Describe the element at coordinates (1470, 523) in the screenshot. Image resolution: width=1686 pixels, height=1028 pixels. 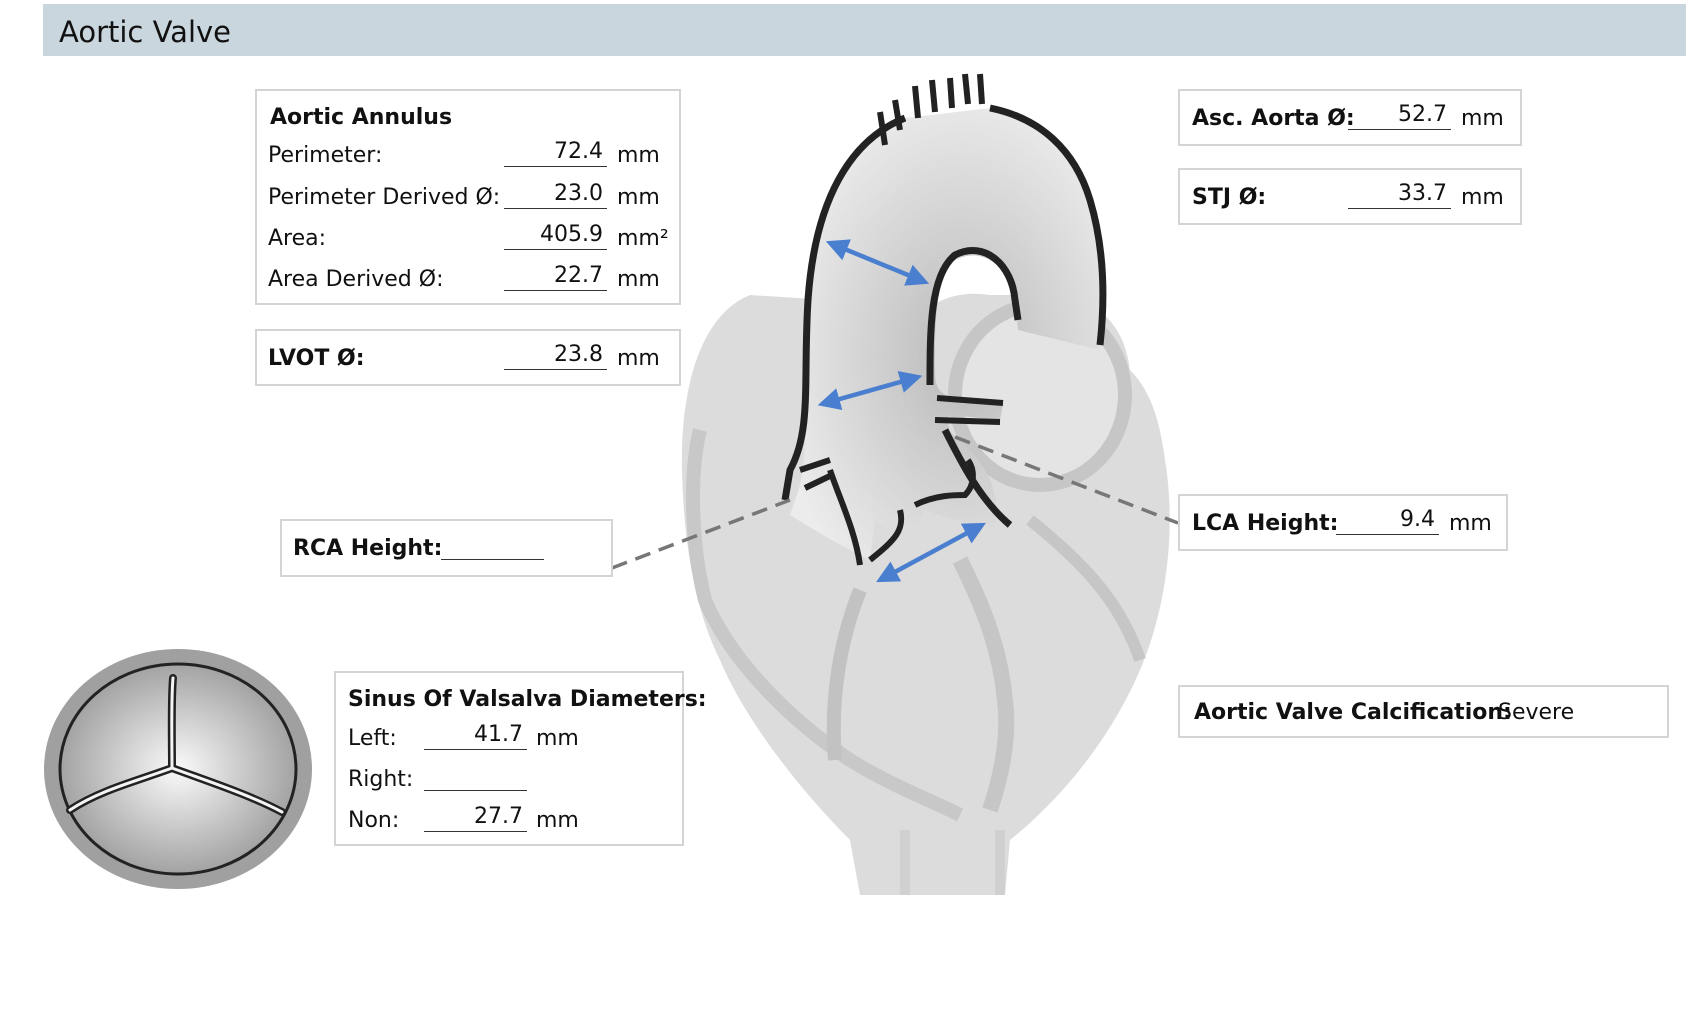
I see `lca-height-unit: mm` at that location.